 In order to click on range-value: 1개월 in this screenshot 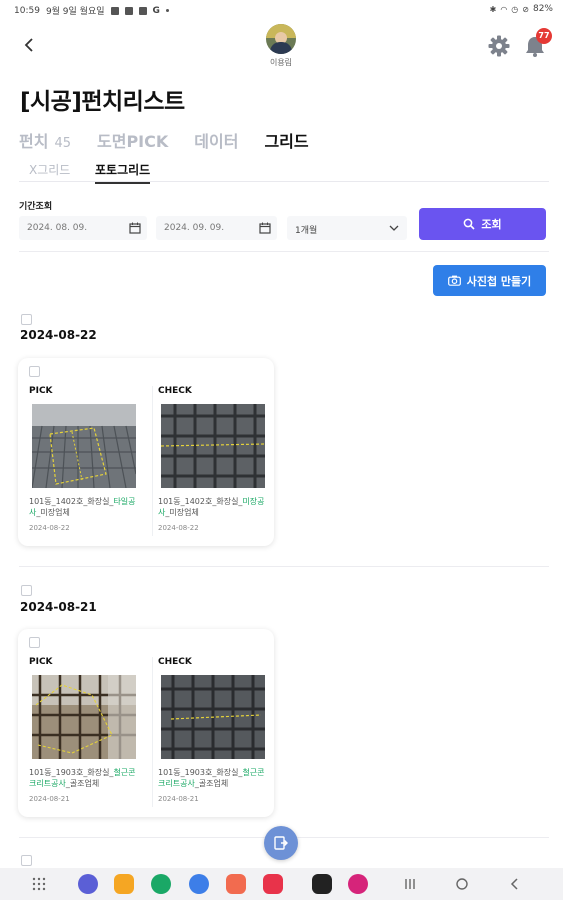, I will do `click(306, 231)`.